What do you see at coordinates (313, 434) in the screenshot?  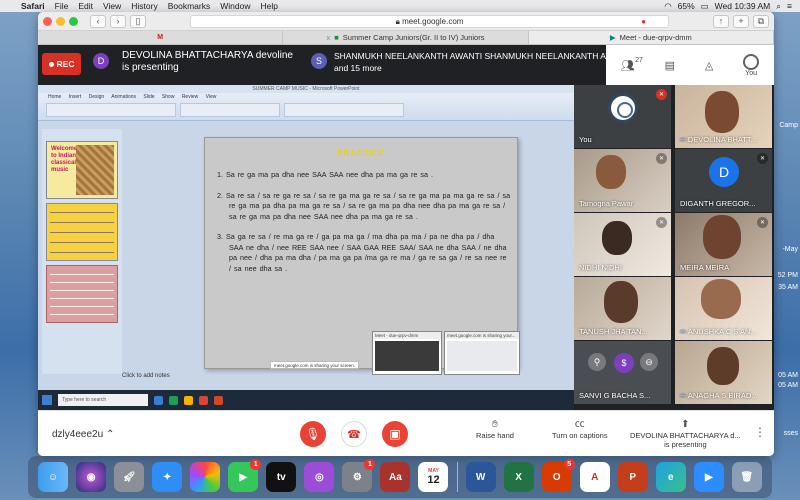 I see `mic-toggle-button: 🎙︎` at bounding box center [313, 434].